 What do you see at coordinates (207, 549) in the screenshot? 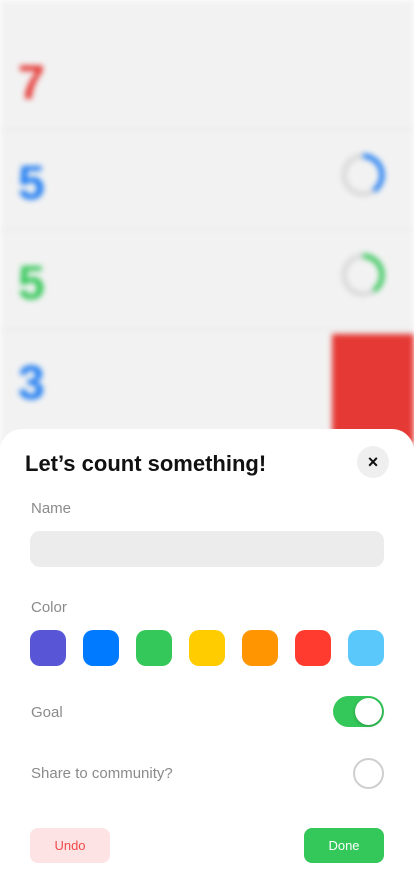
I see `name-input` at bounding box center [207, 549].